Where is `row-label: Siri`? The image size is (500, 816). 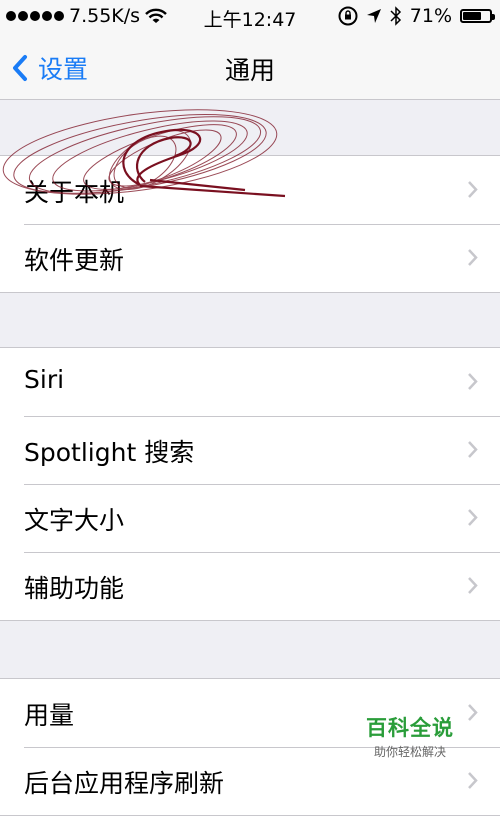 row-label: Siri is located at coordinates (44, 379).